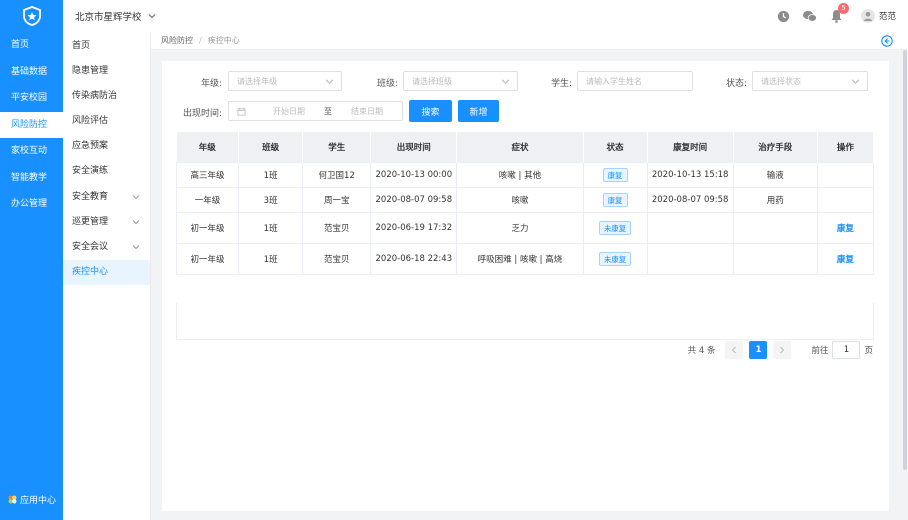  I want to click on submenu-item-3: 风险评估, so click(106, 121).